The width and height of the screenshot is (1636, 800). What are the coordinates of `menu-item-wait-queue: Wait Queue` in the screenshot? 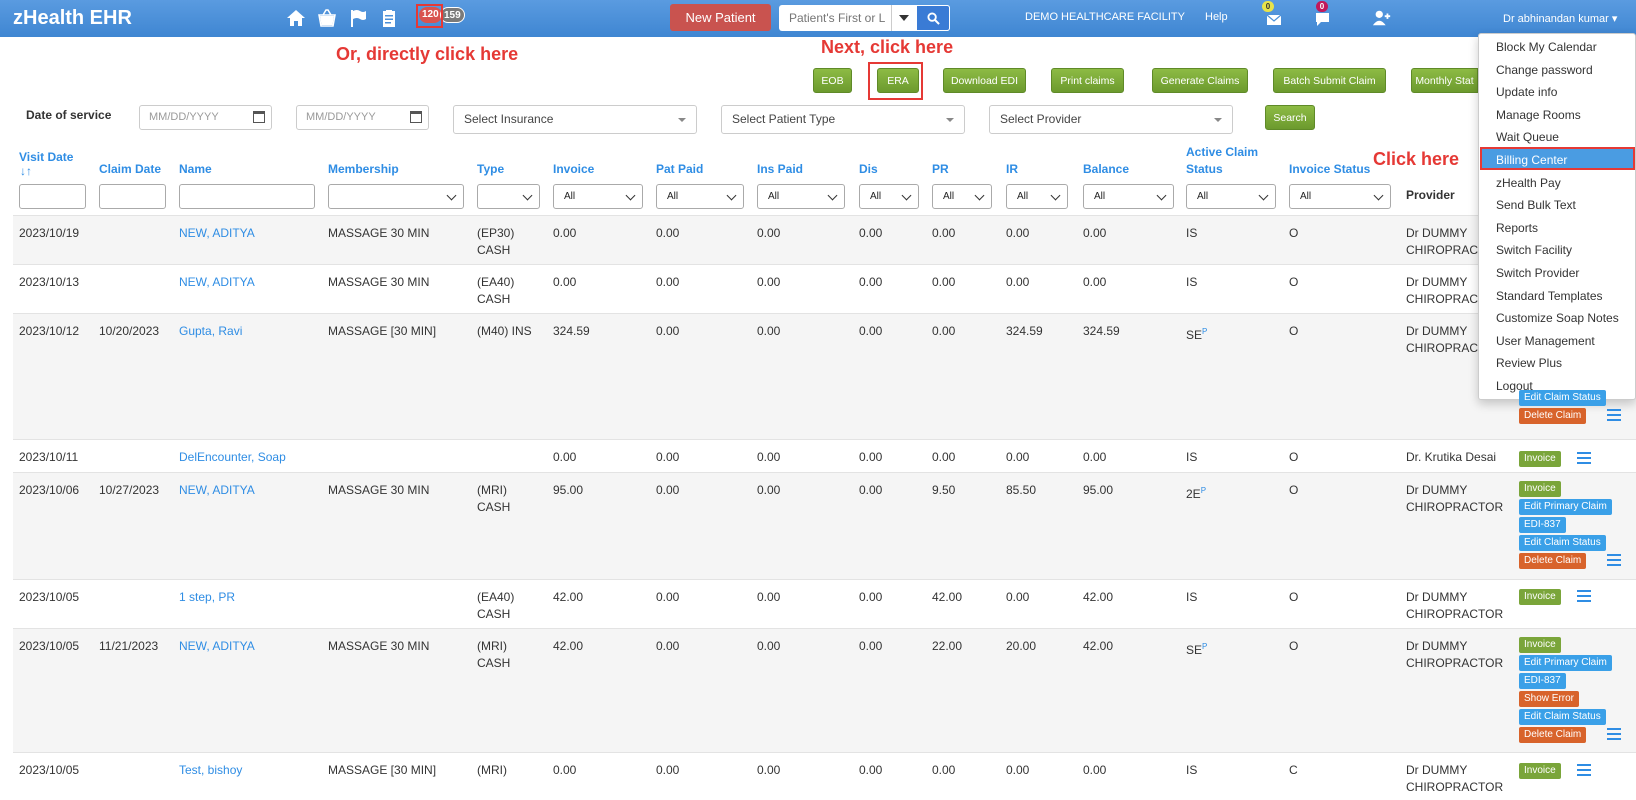 It's located at (1527, 137).